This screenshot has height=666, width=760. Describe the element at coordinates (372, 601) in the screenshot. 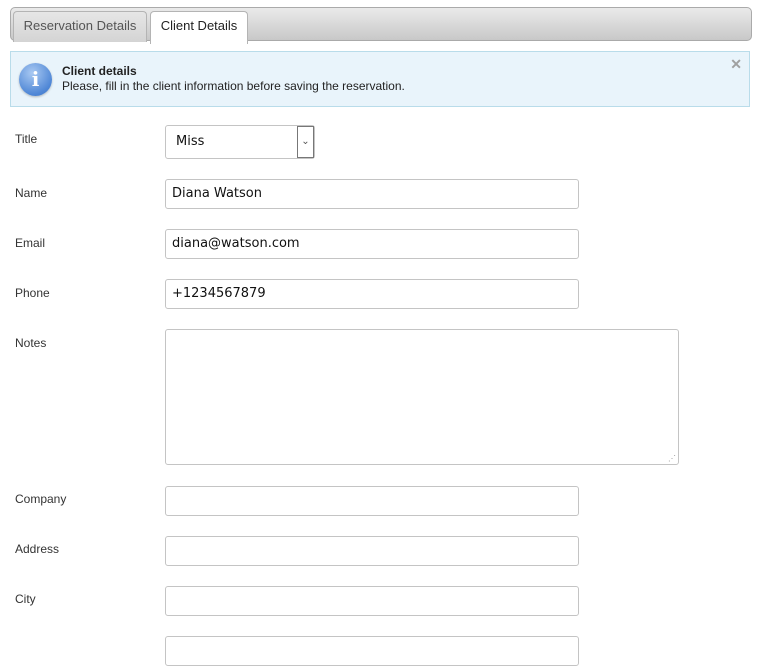

I see `city-input` at that location.